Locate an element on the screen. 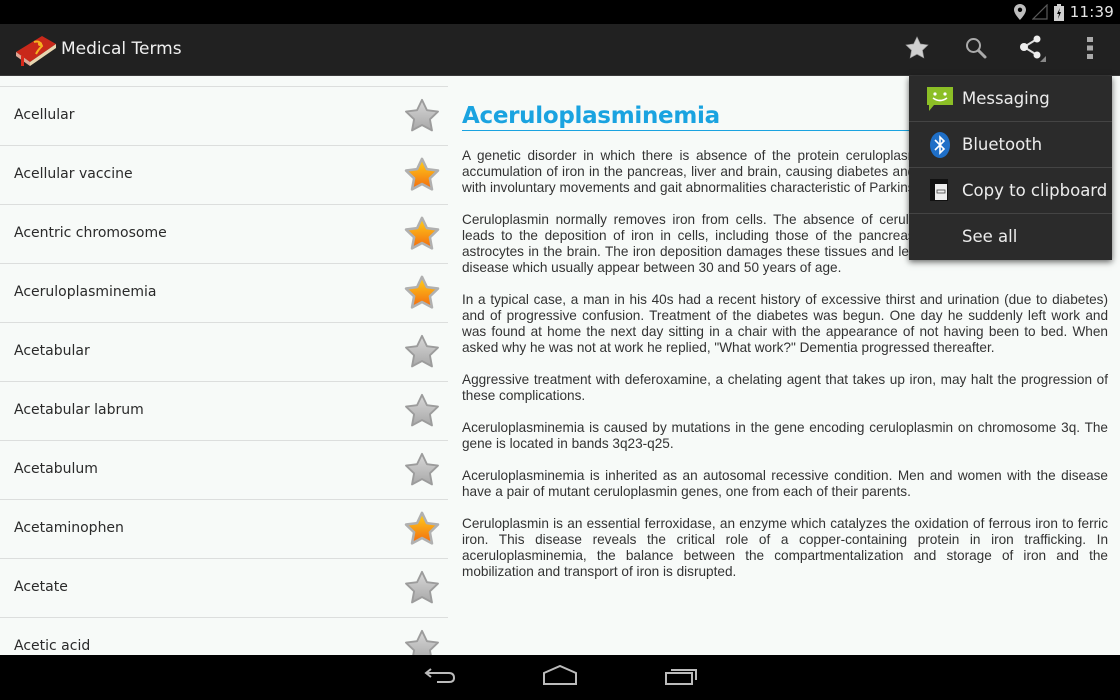 Image resolution: width=1120 pixels, height=700 pixels. search-button is located at coordinates (976, 50).